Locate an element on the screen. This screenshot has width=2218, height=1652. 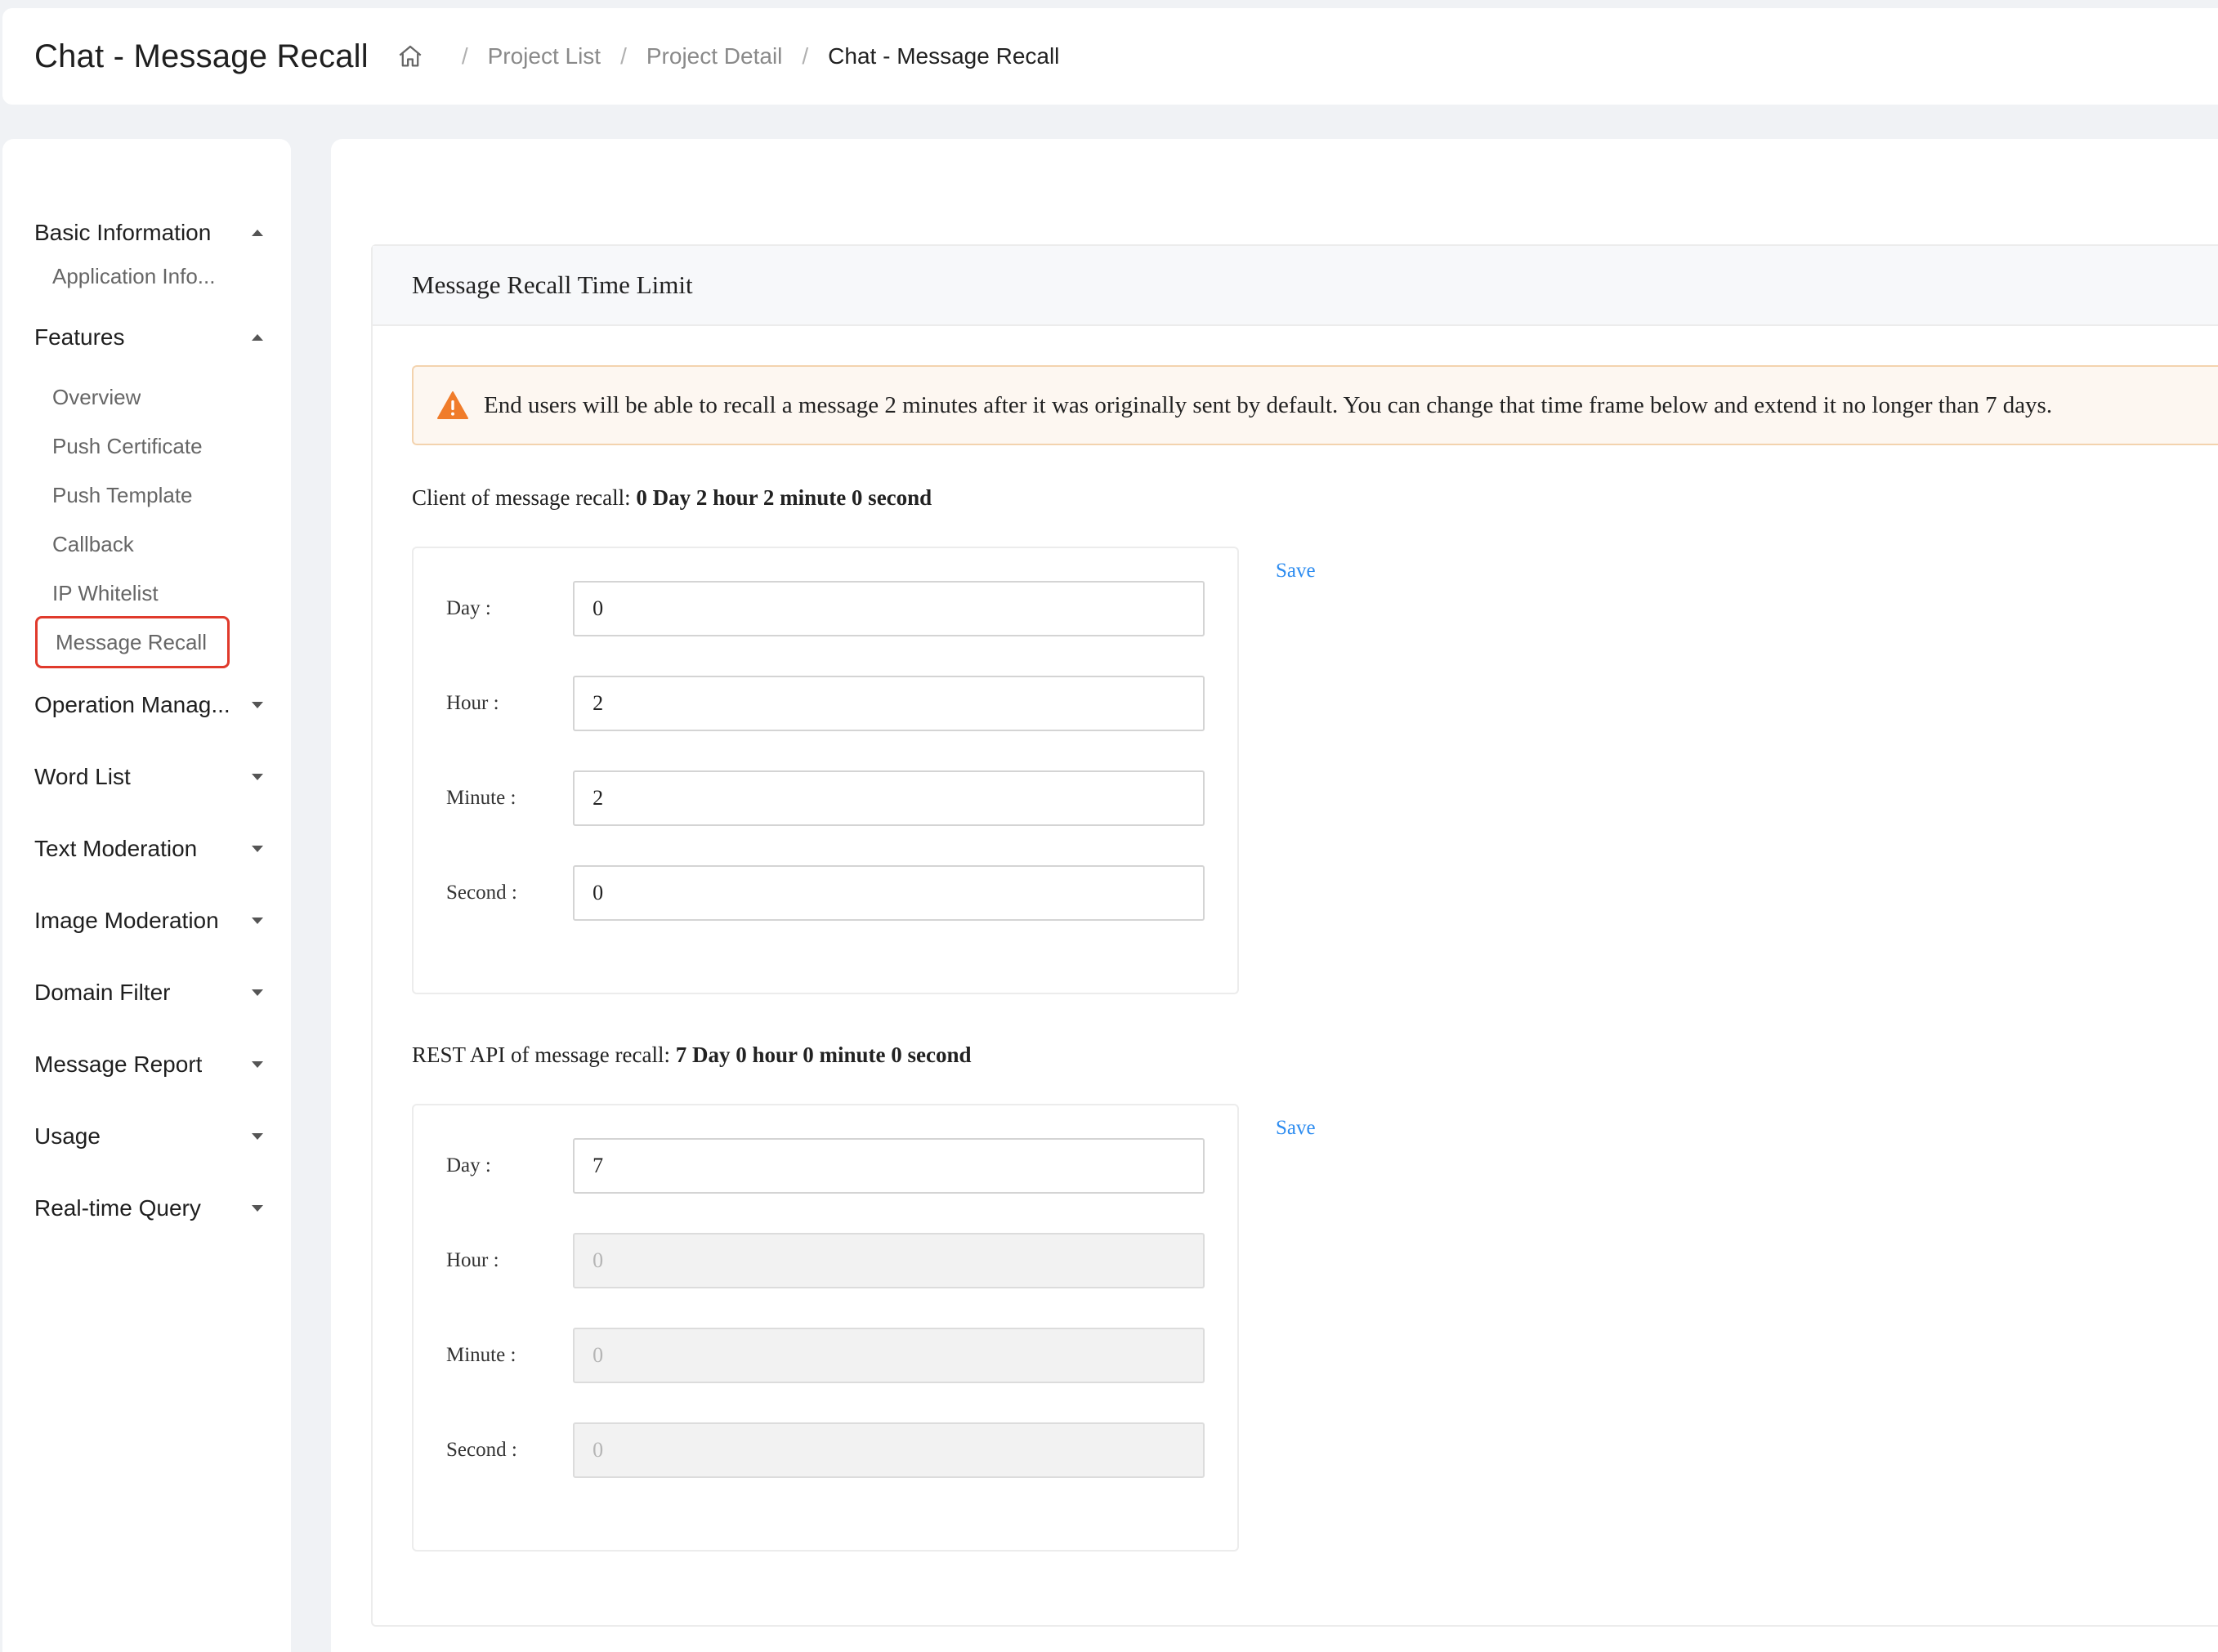
client-minute-row: Minute : is located at coordinates (825, 798).